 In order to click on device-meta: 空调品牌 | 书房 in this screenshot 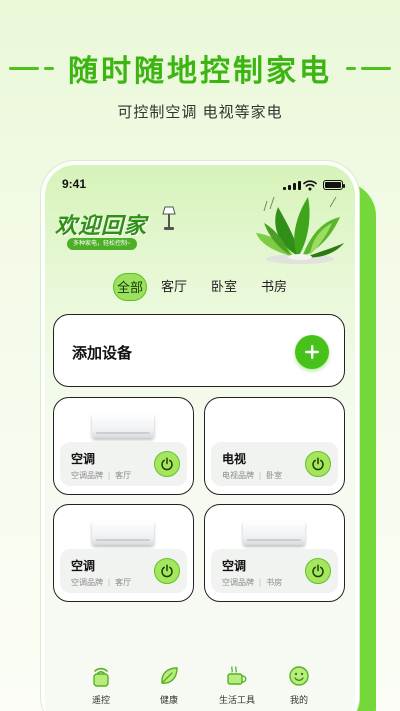, I will do `click(252, 582)`.